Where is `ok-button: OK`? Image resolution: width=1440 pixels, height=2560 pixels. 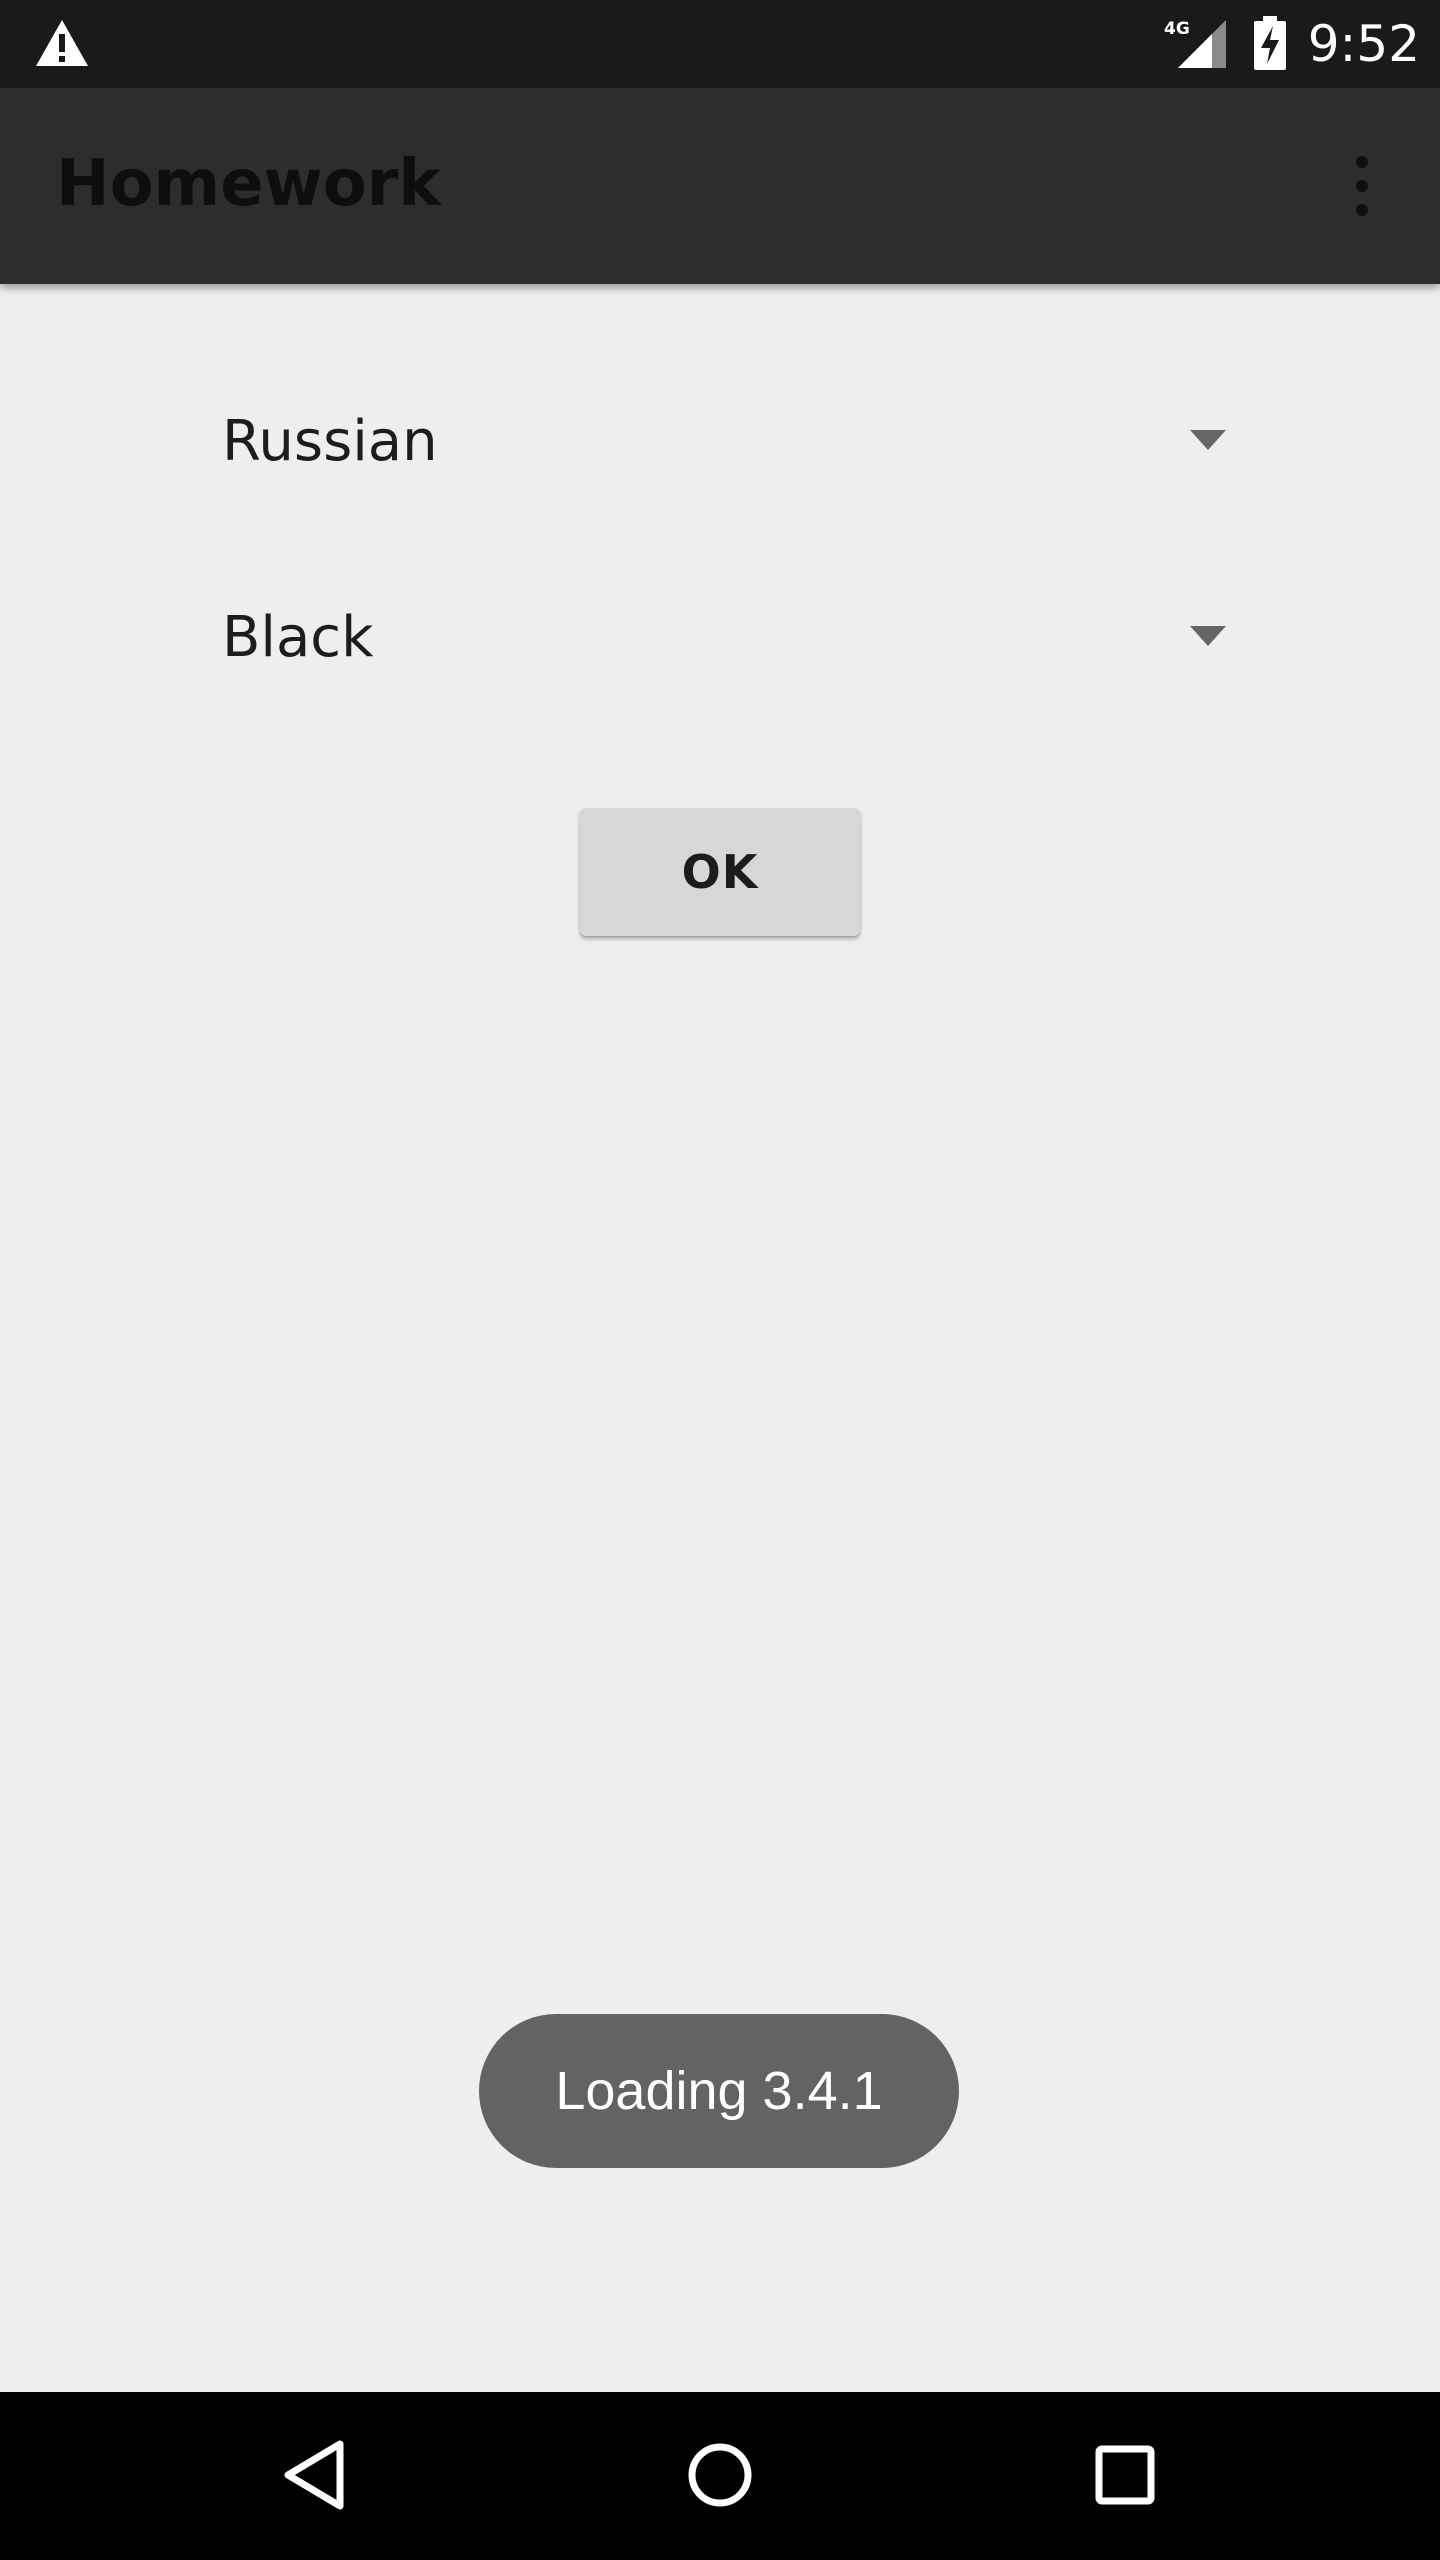
ok-button: OK is located at coordinates (720, 872).